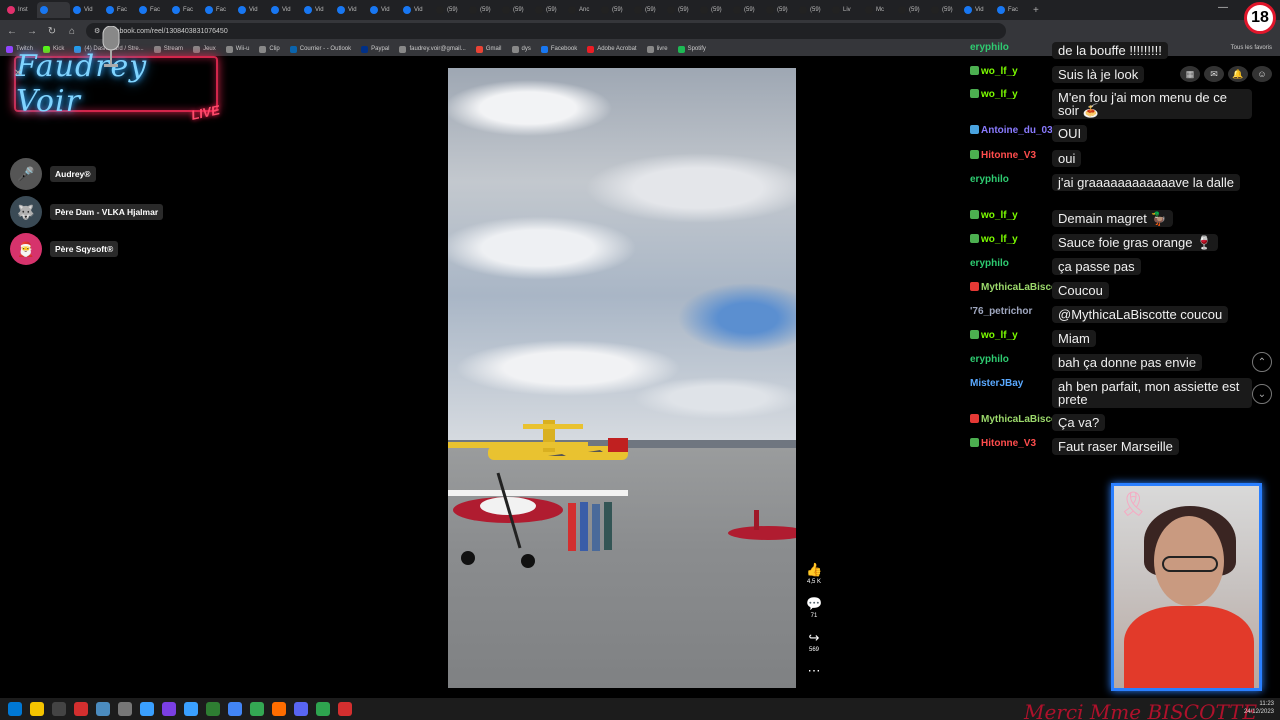  Describe the element at coordinates (1011, 130) in the screenshot. I see `chat-username: Antoine_du_03` at that location.